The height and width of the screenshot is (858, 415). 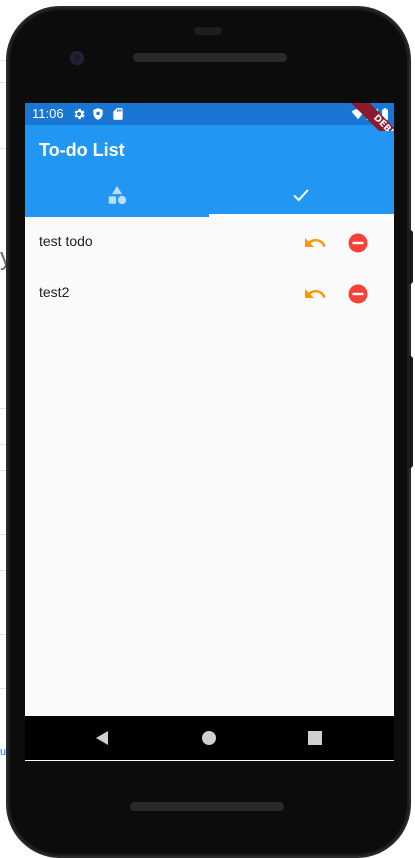 What do you see at coordinates (82, 150) in the screenshot?
I see `app-title: To-do List` at bounding box center [82, 150].